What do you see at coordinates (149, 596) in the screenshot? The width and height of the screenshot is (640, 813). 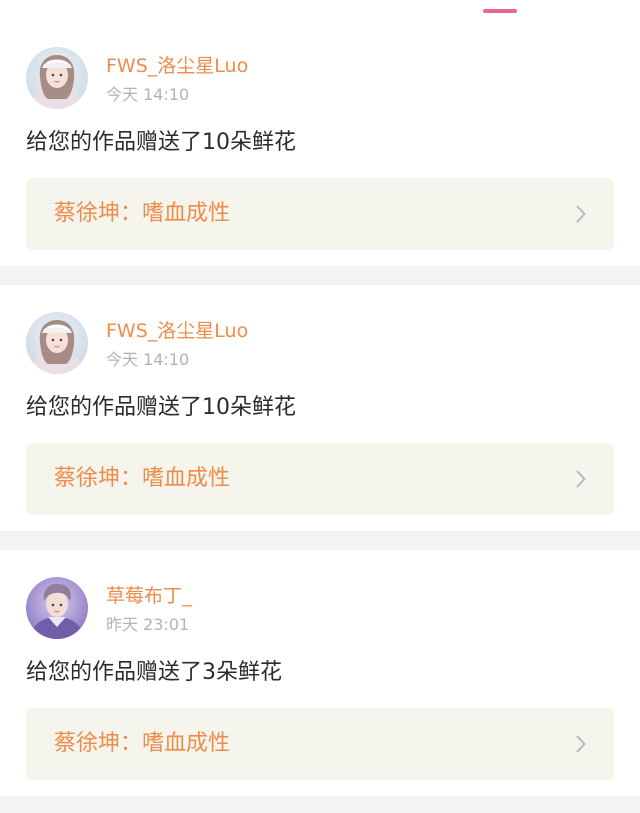 I see `username: 草莓布丁_` at bounding box center [149, 596].